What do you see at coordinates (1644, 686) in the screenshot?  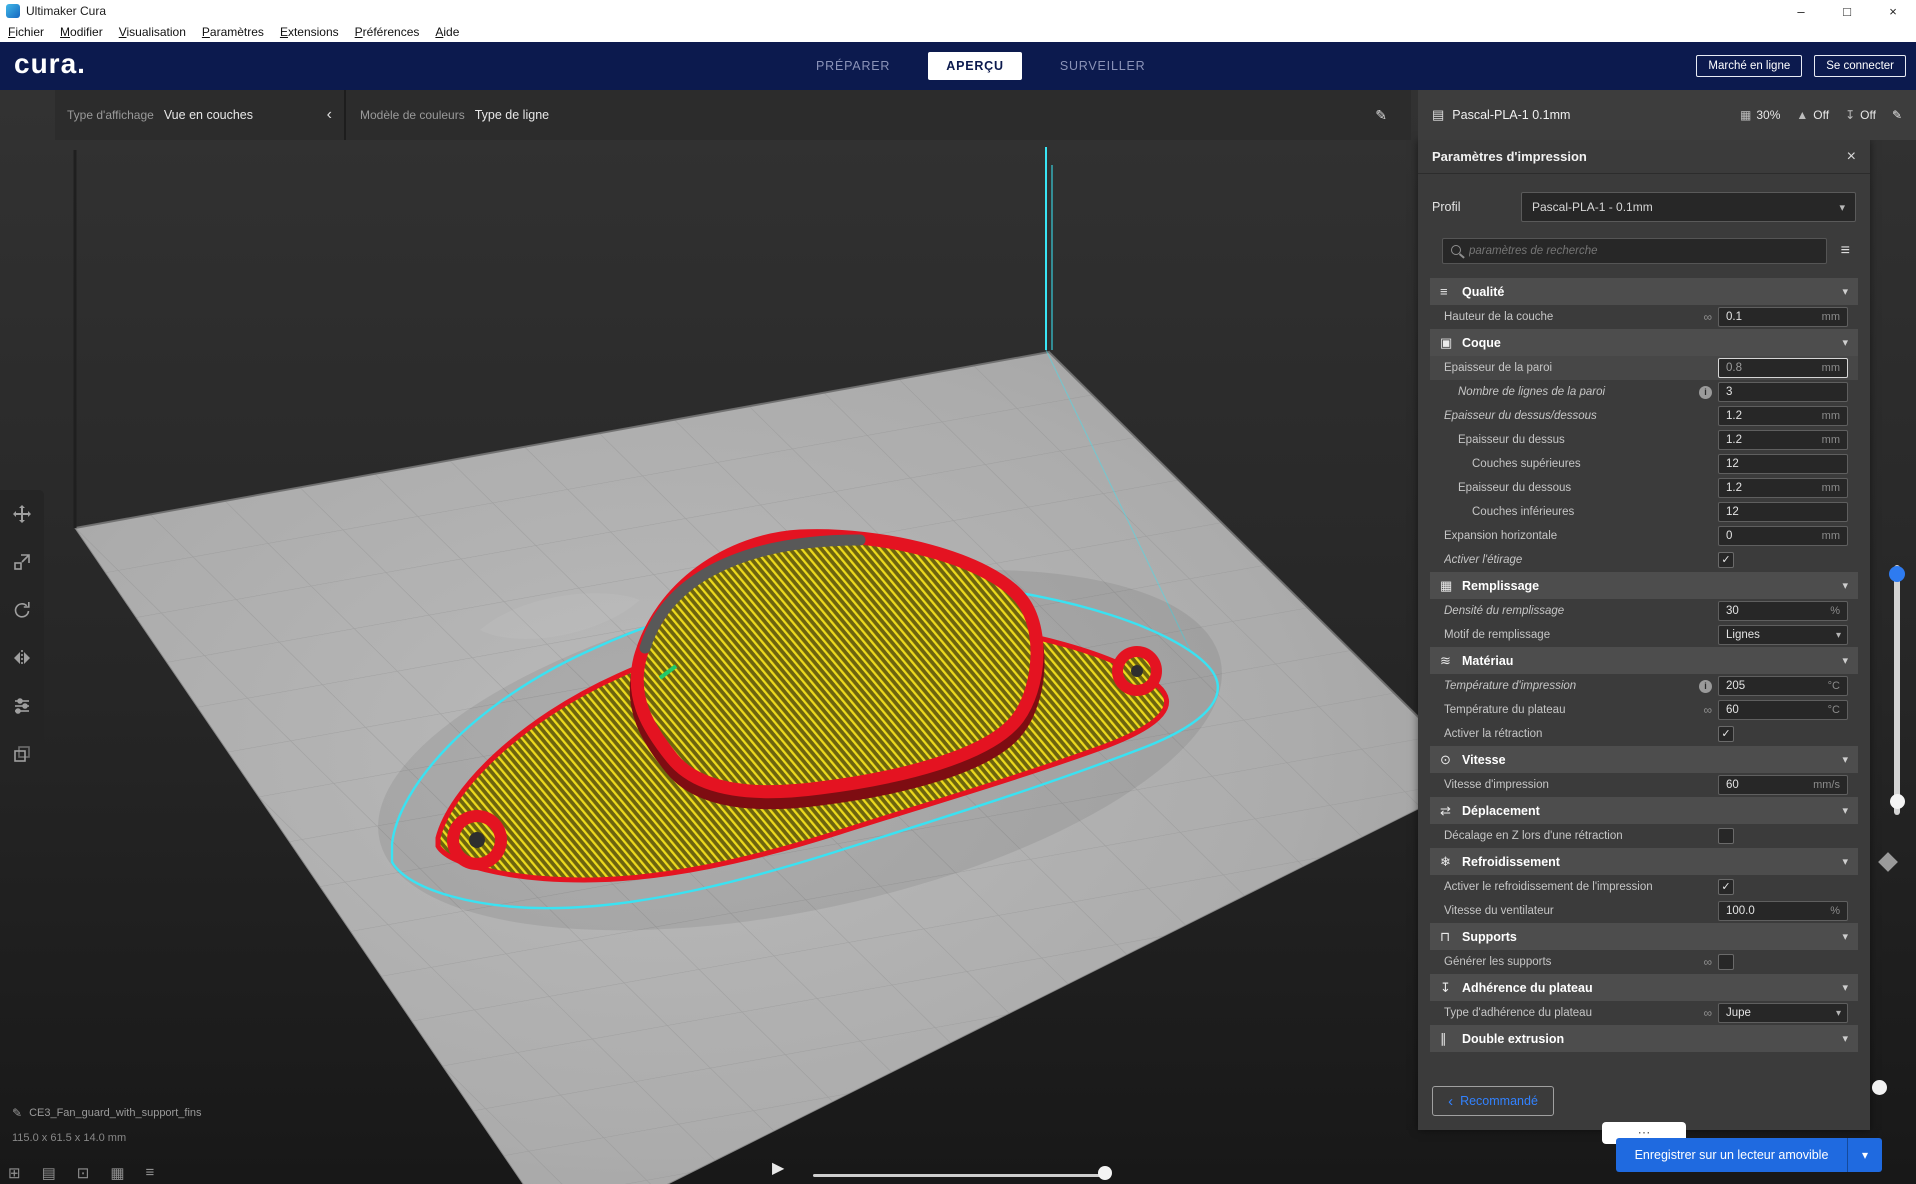 I see `setting-row: Température d'impression i 205 °C` at bounding box center [1644, 686].